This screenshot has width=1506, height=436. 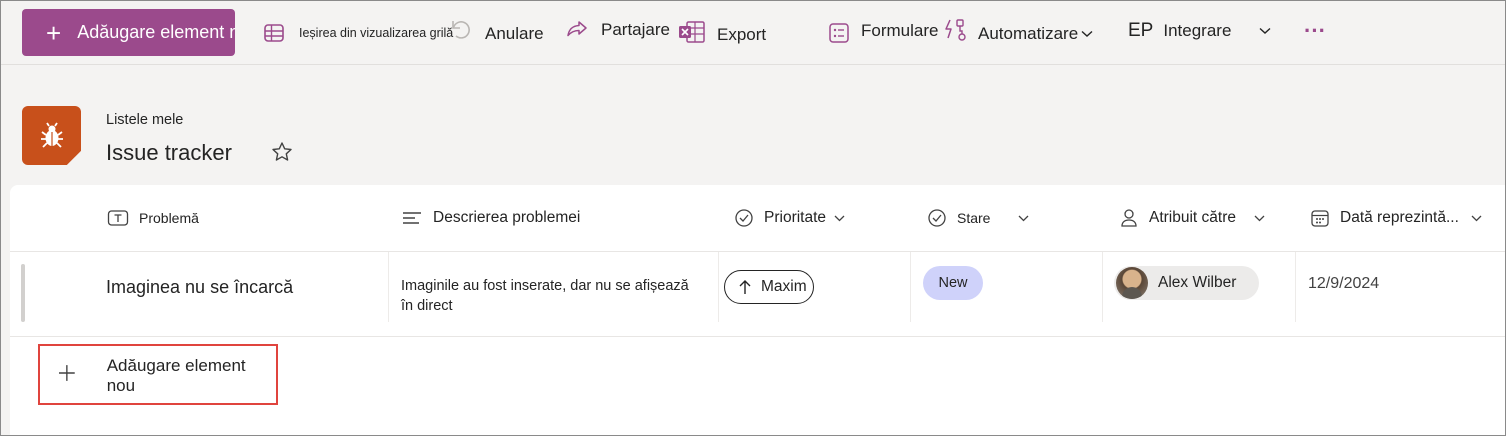 I want to click on more-options-button: ···, so click(x=1315, y=32).